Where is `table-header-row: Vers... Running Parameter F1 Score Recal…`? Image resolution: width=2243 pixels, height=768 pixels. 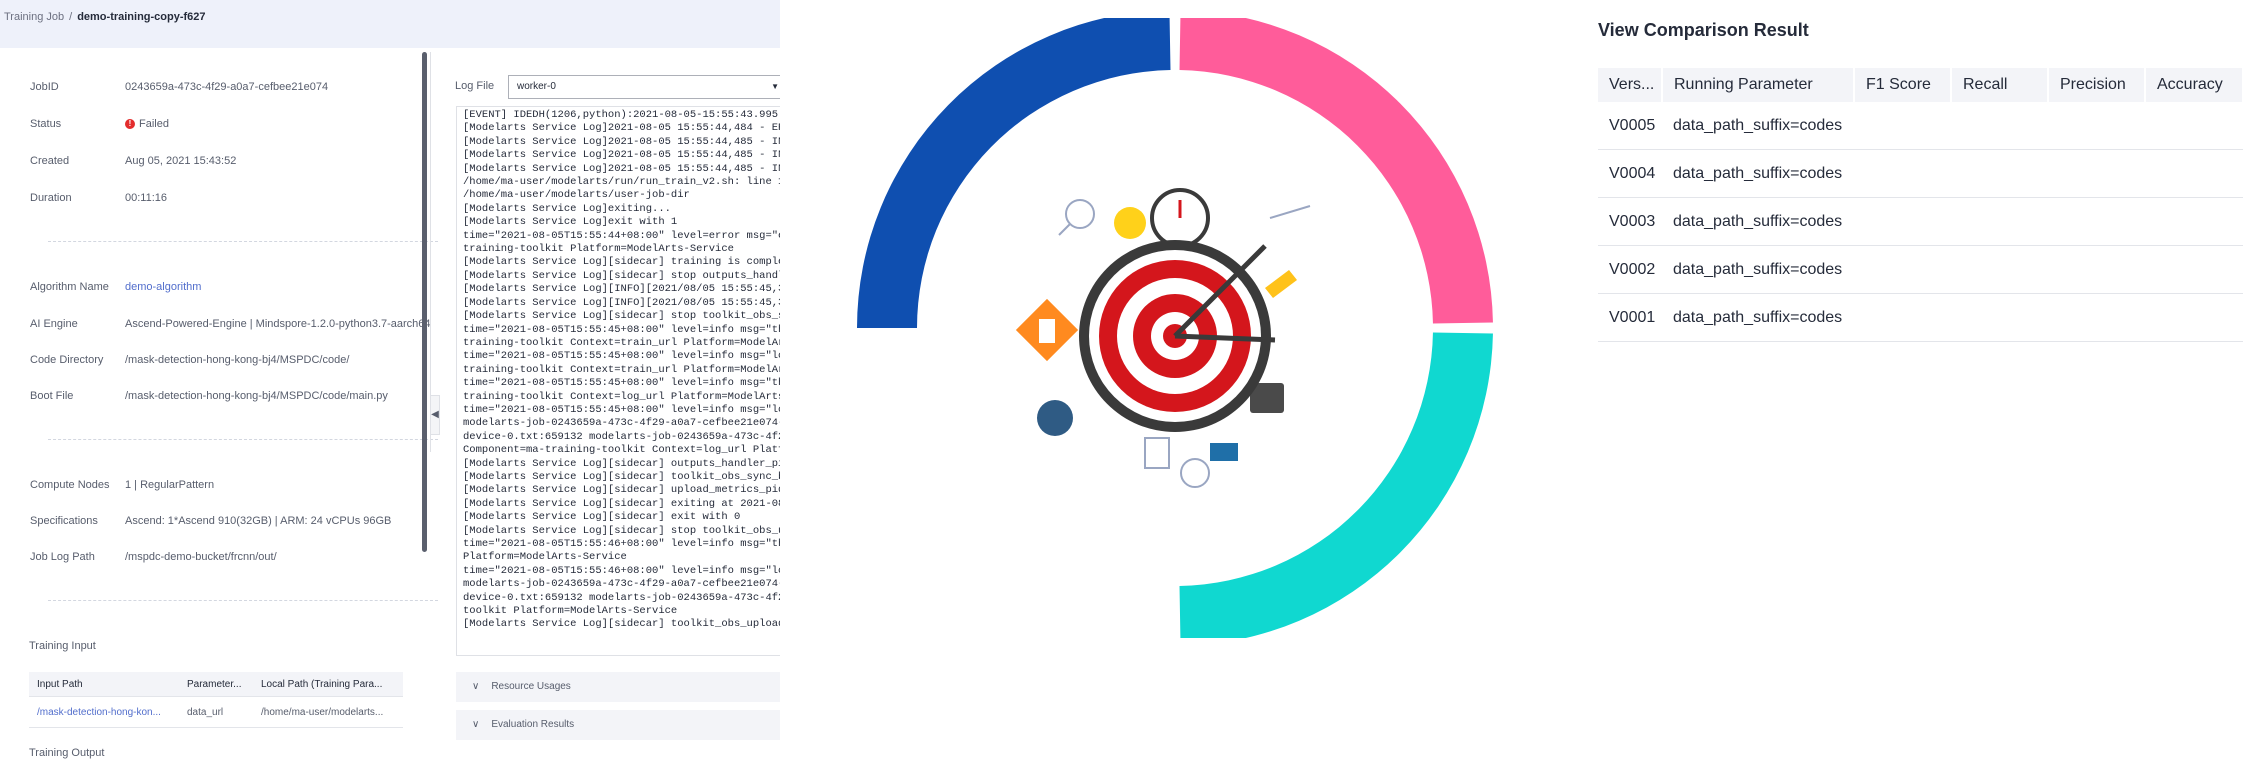
table-header-row: Vers... Running Parameter F1 Score Recal… is located at coordinates (1920, 85).